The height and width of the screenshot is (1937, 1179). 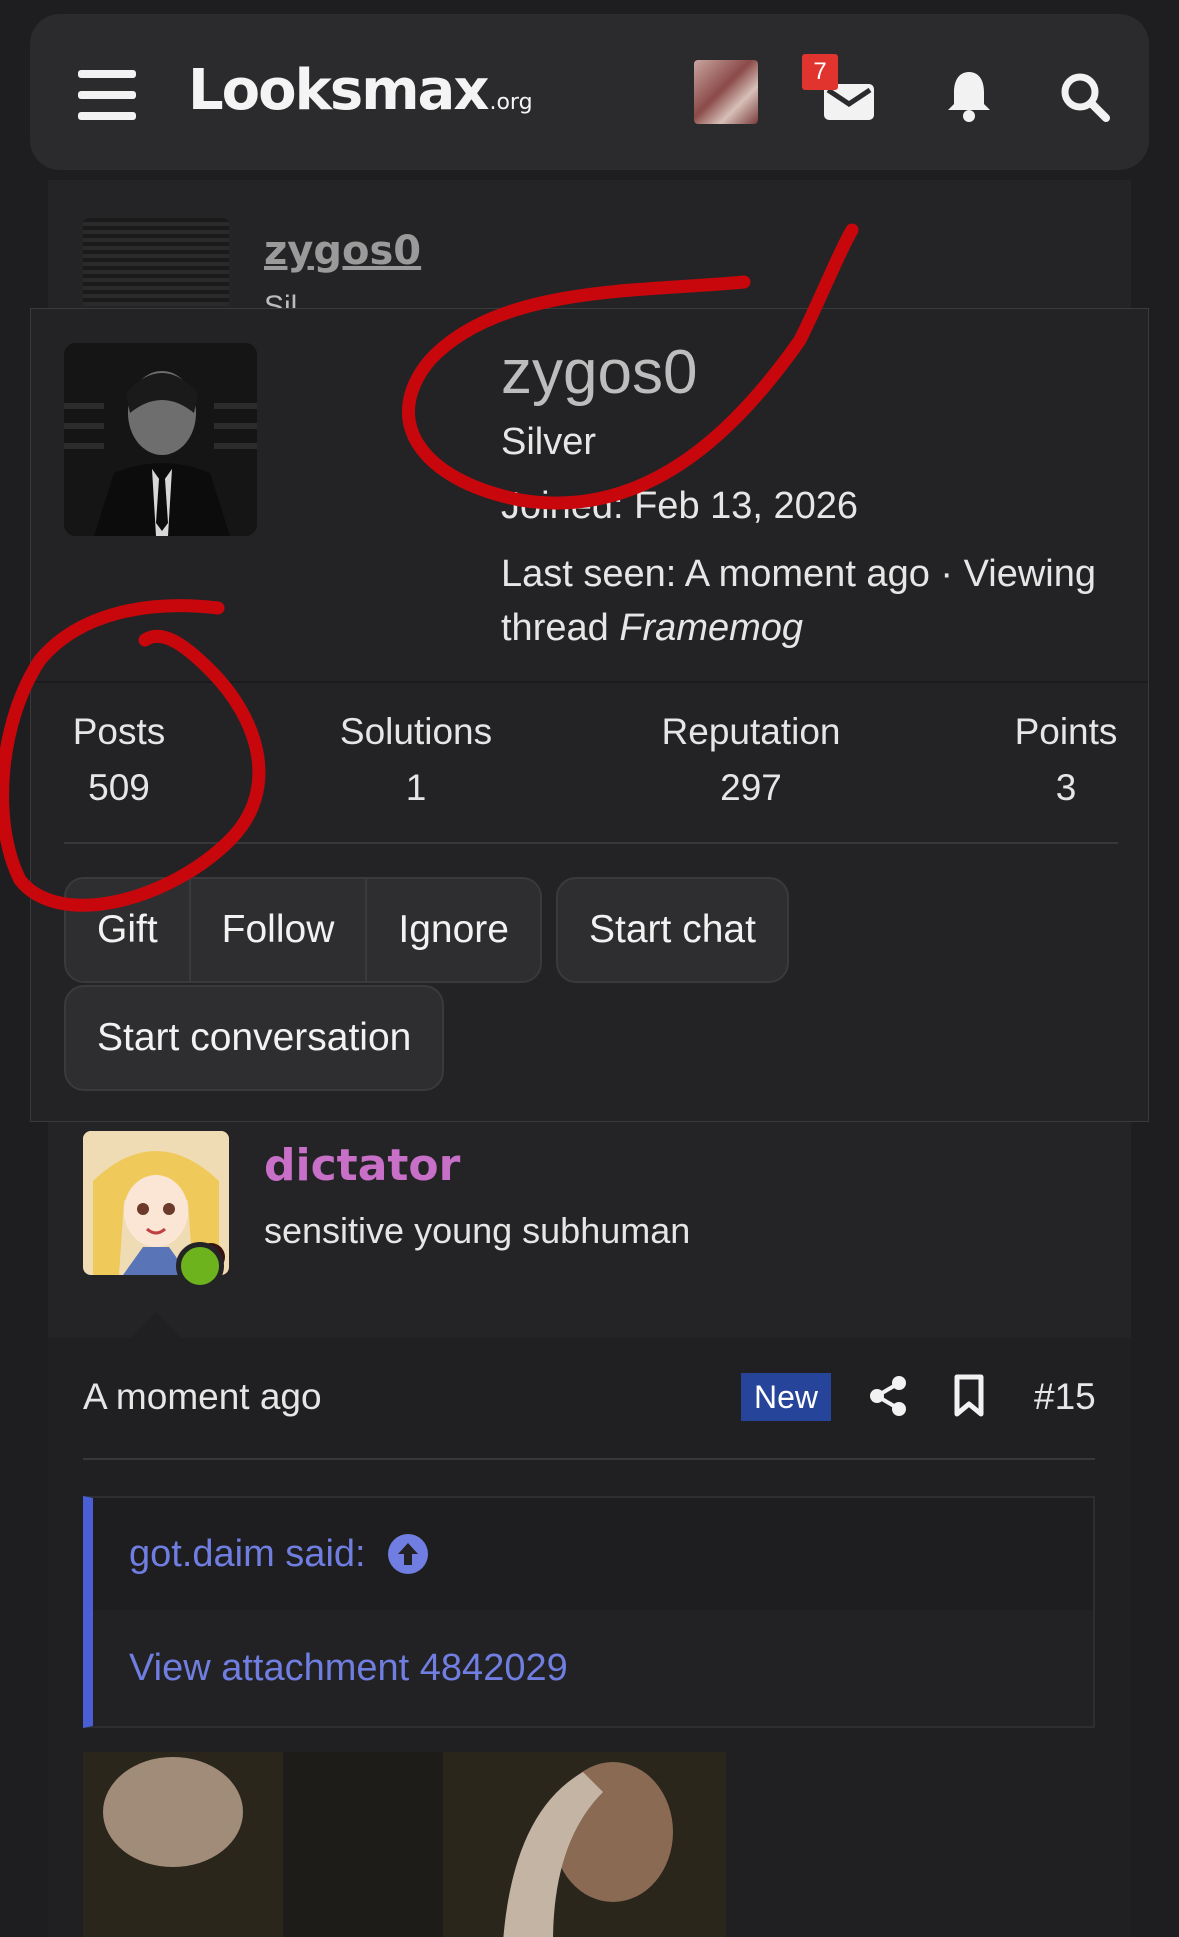 I want to click on quote-block: got.daim said: View attachment 4842029, so click(x=589, y=1612).